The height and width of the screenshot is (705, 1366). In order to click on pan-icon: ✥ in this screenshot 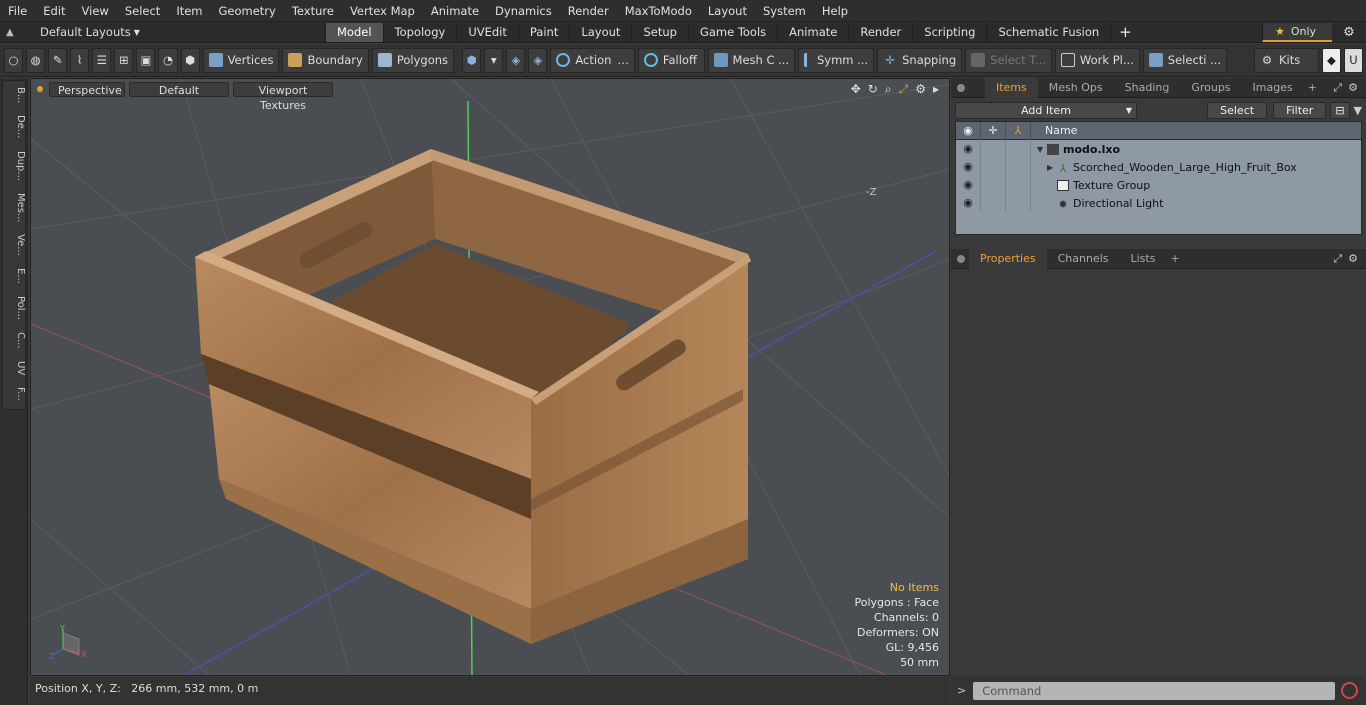, I will do `click(856, 89)`.